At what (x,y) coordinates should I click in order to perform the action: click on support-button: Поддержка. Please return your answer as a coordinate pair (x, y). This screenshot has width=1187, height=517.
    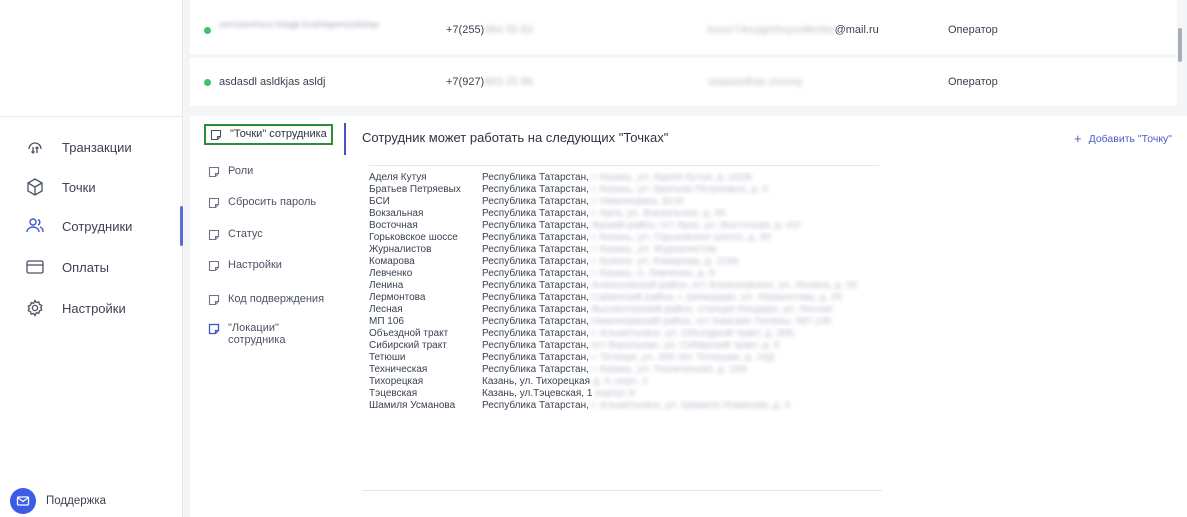
    Looking at the image, I should click on (58, 501).